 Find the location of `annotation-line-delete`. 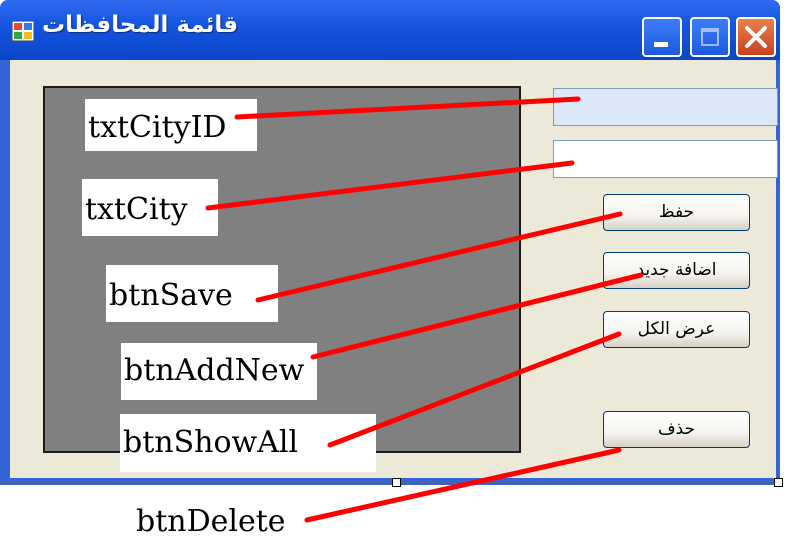

annotation-line-delete is located at coordinates (463, 485).